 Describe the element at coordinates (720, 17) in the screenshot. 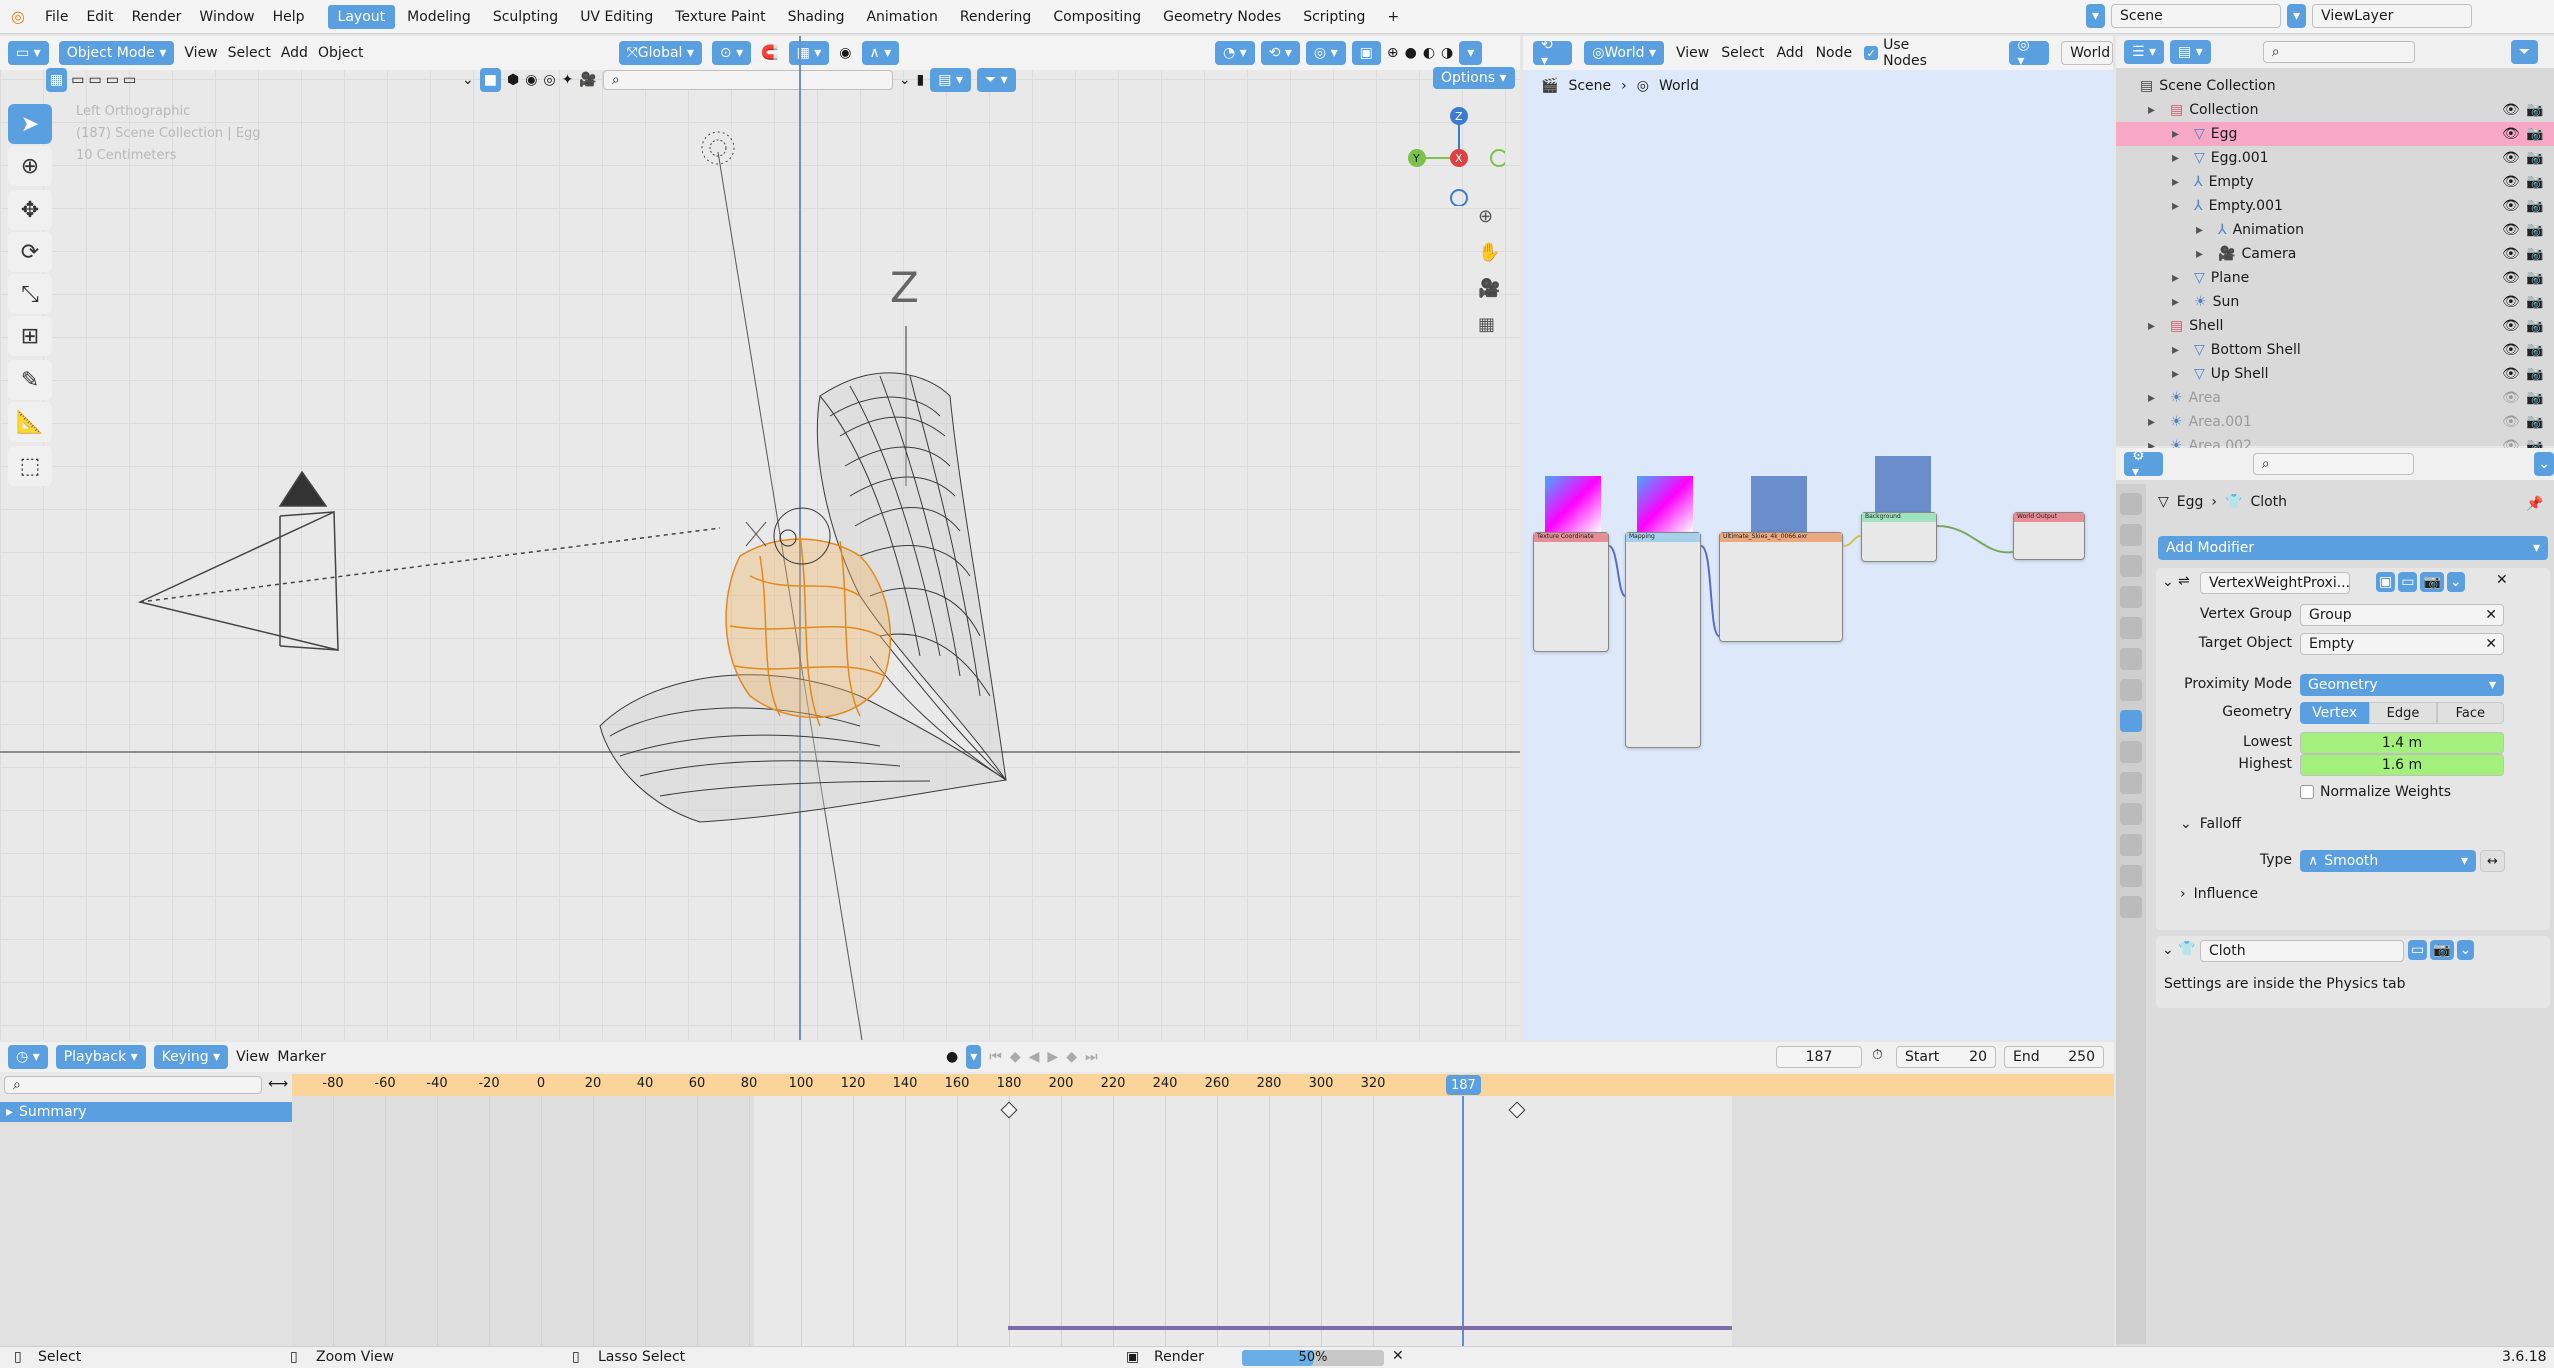

I see `tab-texture-paint: Texture Paint` at that location.